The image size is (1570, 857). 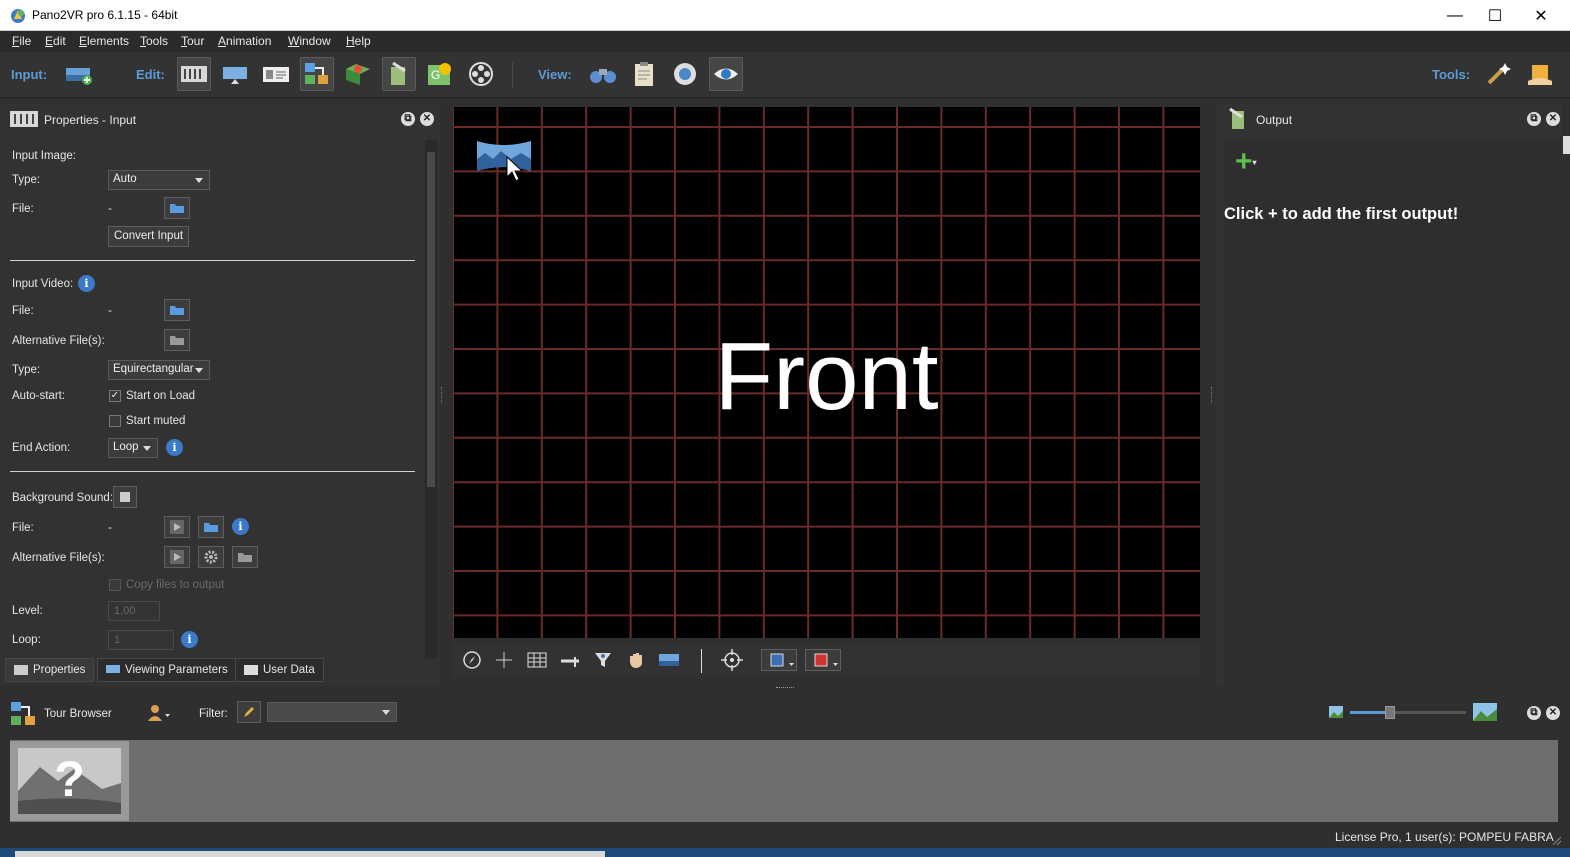 I want to click on video-type-select: Equirectangular, so click(x=159, y=370).